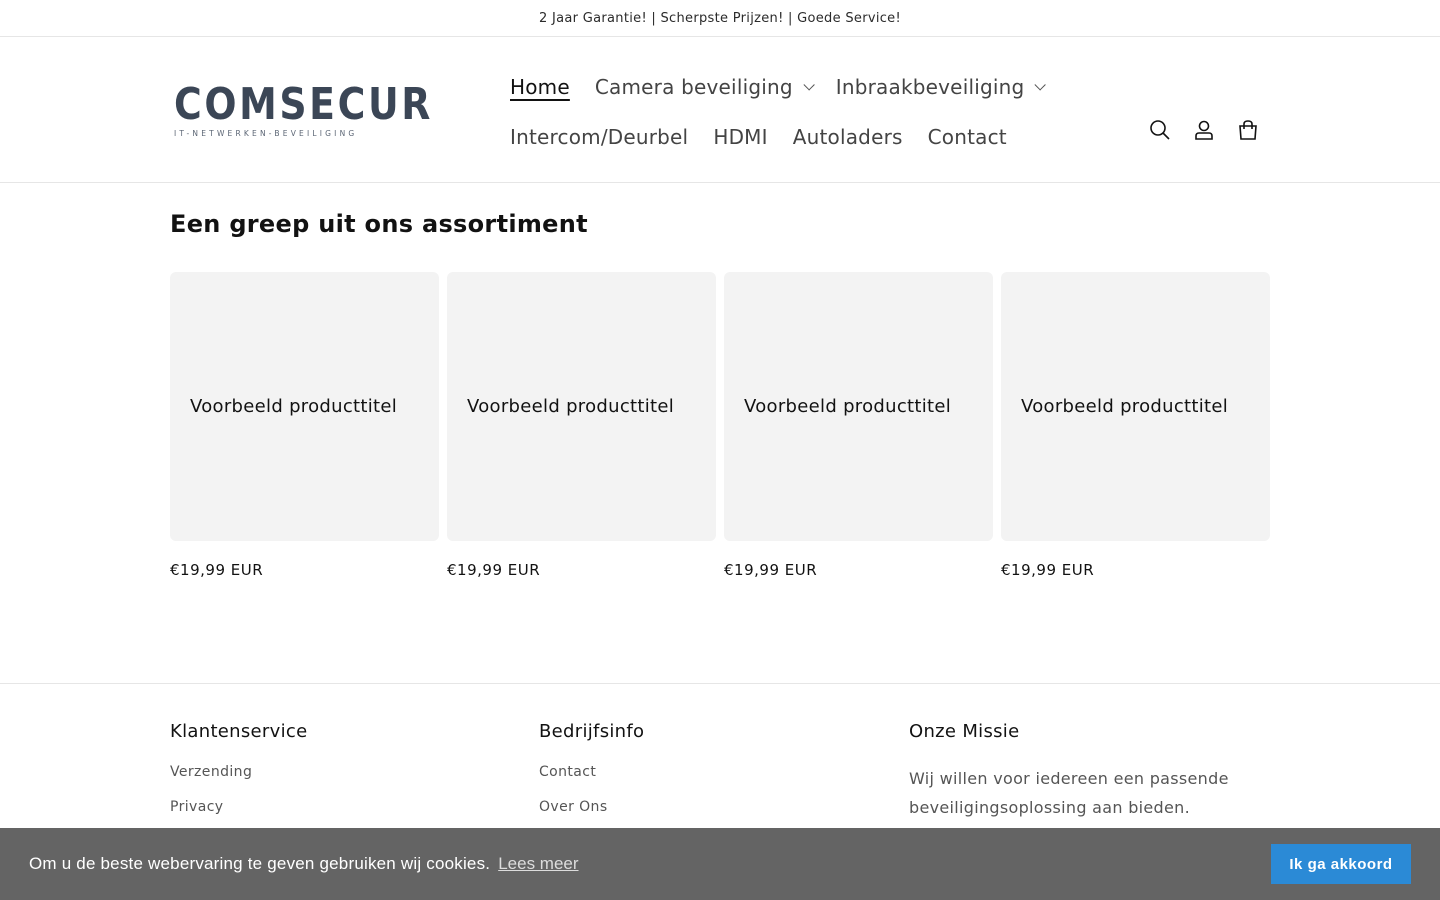 This screenshot has height=900, width=1440. Describe the element at coordinates (693, 87) in the screenshot. I see `nav-label: Camera beveiliging` at that location.